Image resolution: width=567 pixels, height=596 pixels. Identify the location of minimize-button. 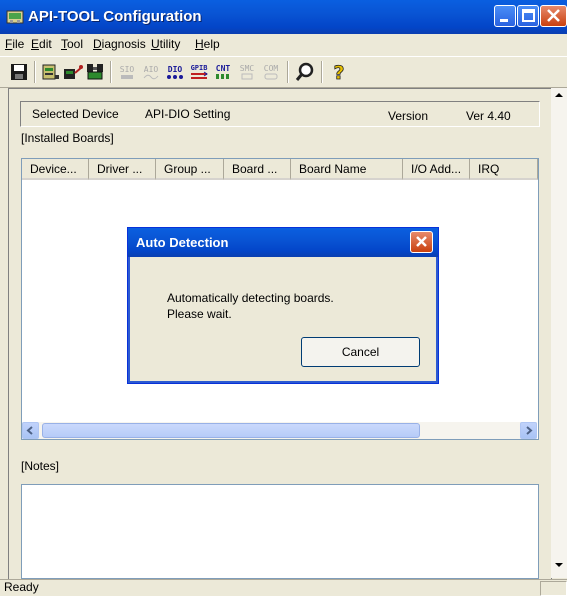
(505, 16).